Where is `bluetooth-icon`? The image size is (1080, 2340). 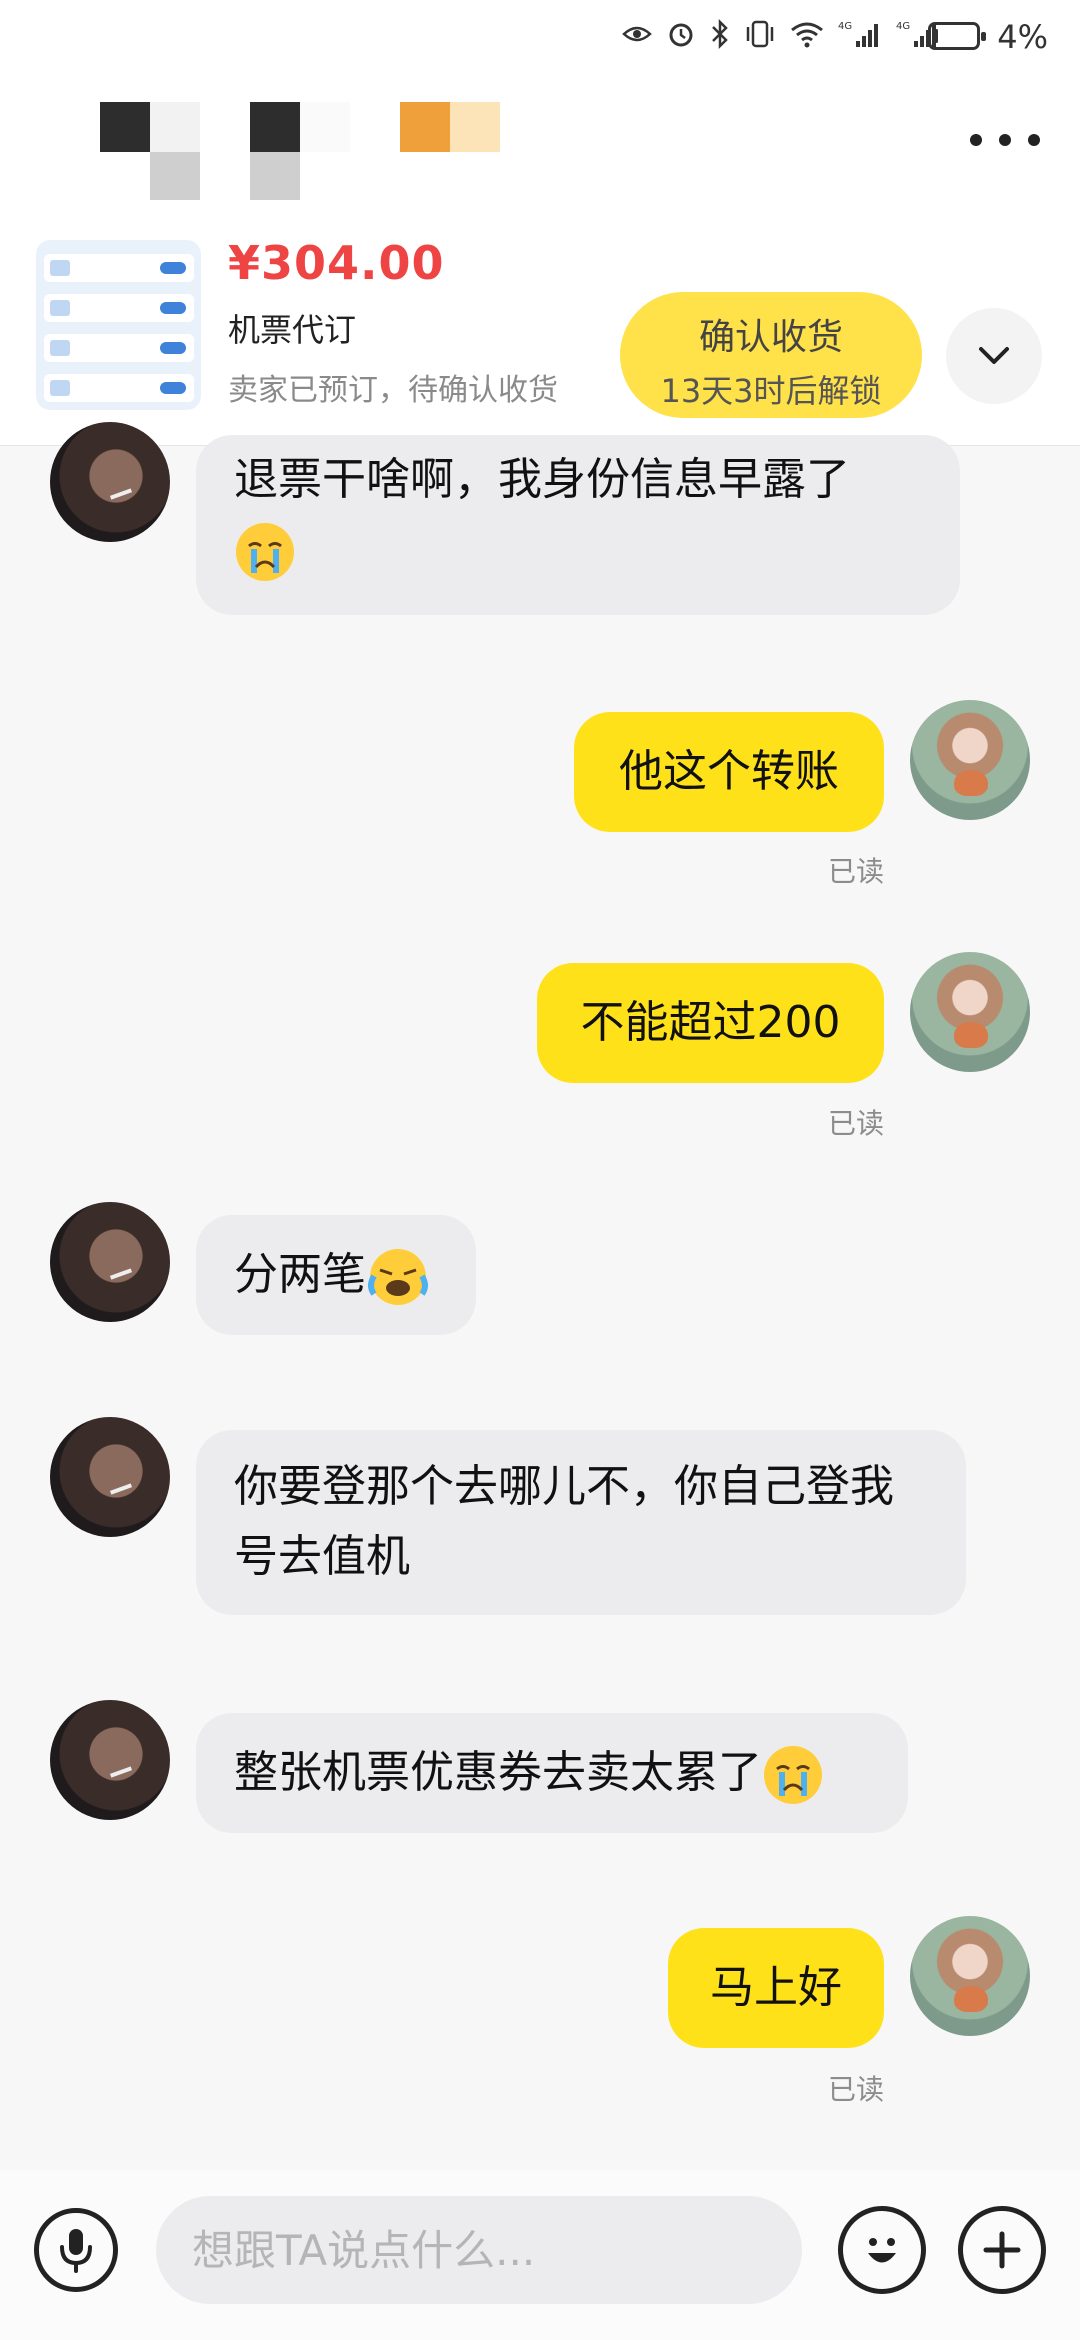
bluetooth-icon is located at coordinates (720, 34).